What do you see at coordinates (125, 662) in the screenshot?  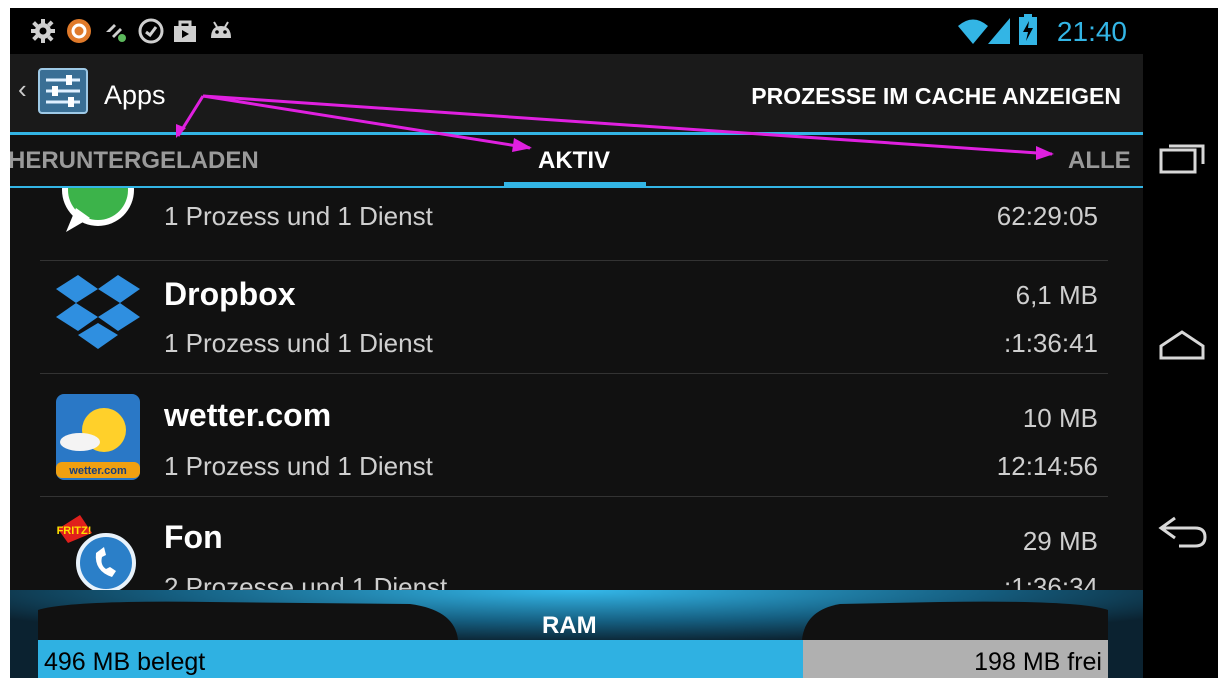 I see `ram-used-text: 496 MB belegt` at bounding box center [125, 662].